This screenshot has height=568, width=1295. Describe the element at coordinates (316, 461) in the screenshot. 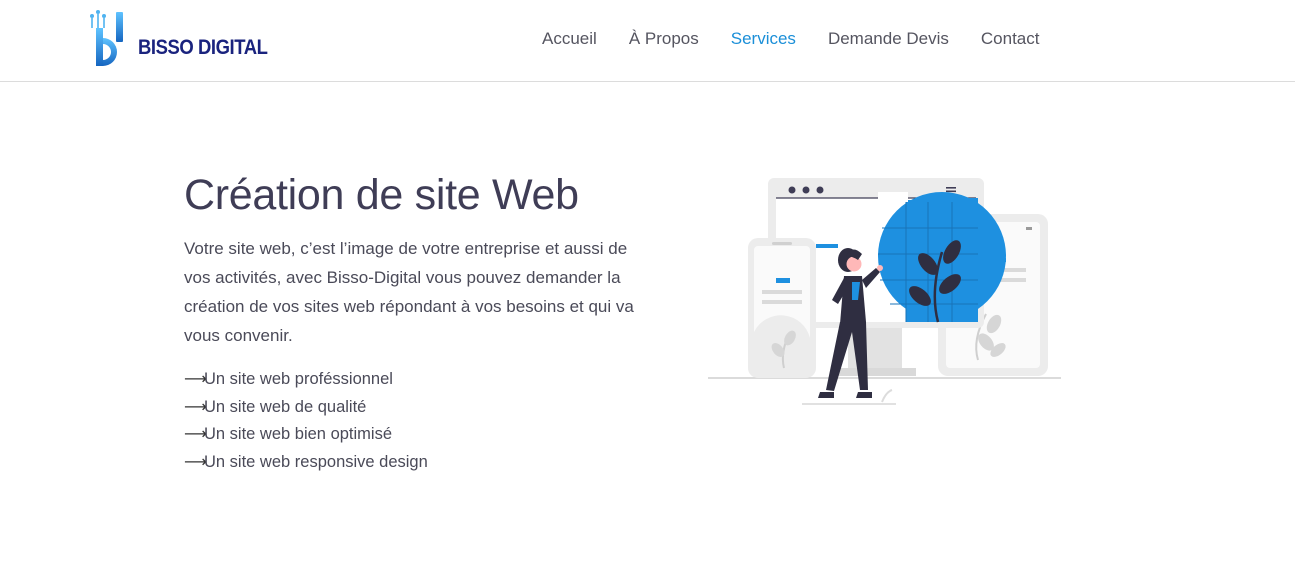

I see `feature-text: Un site web responsive design` at that location.